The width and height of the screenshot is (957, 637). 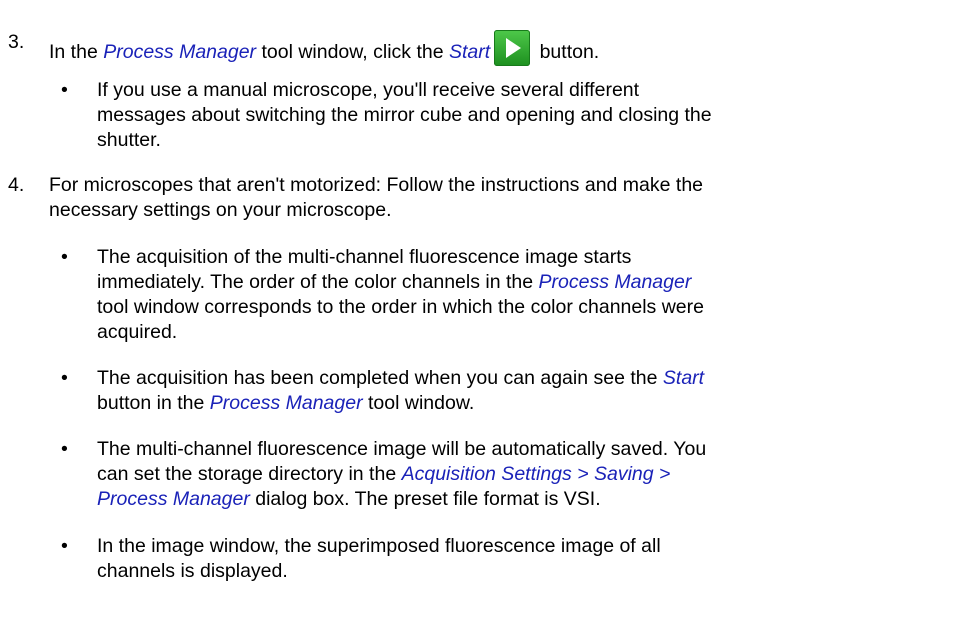 What do you see at coordinates (16, 42) in the screenshot?
I see `step-number: 3.` at bounding box center [16, 42].